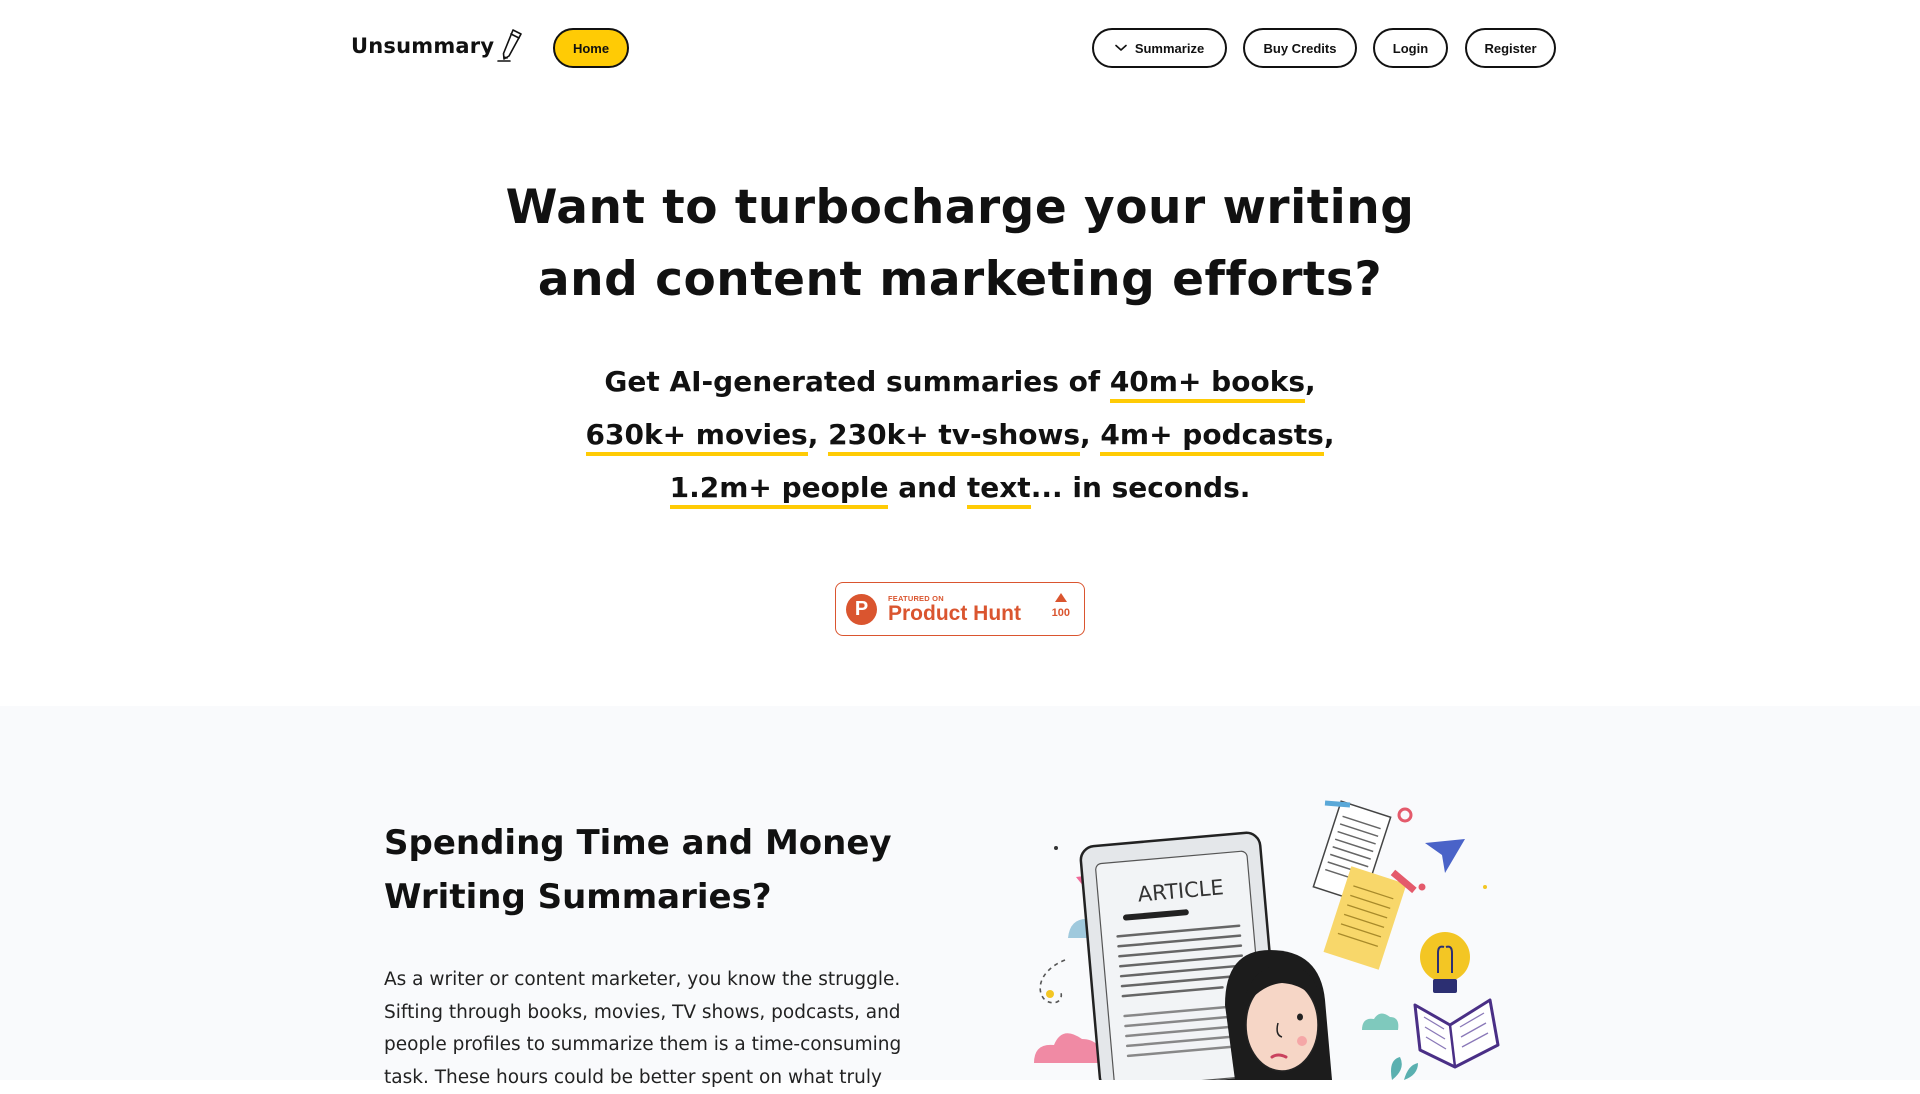 This screenshot has height=1094, width=1920. I want to click on hero-sub-and: and, so click(928, 487).